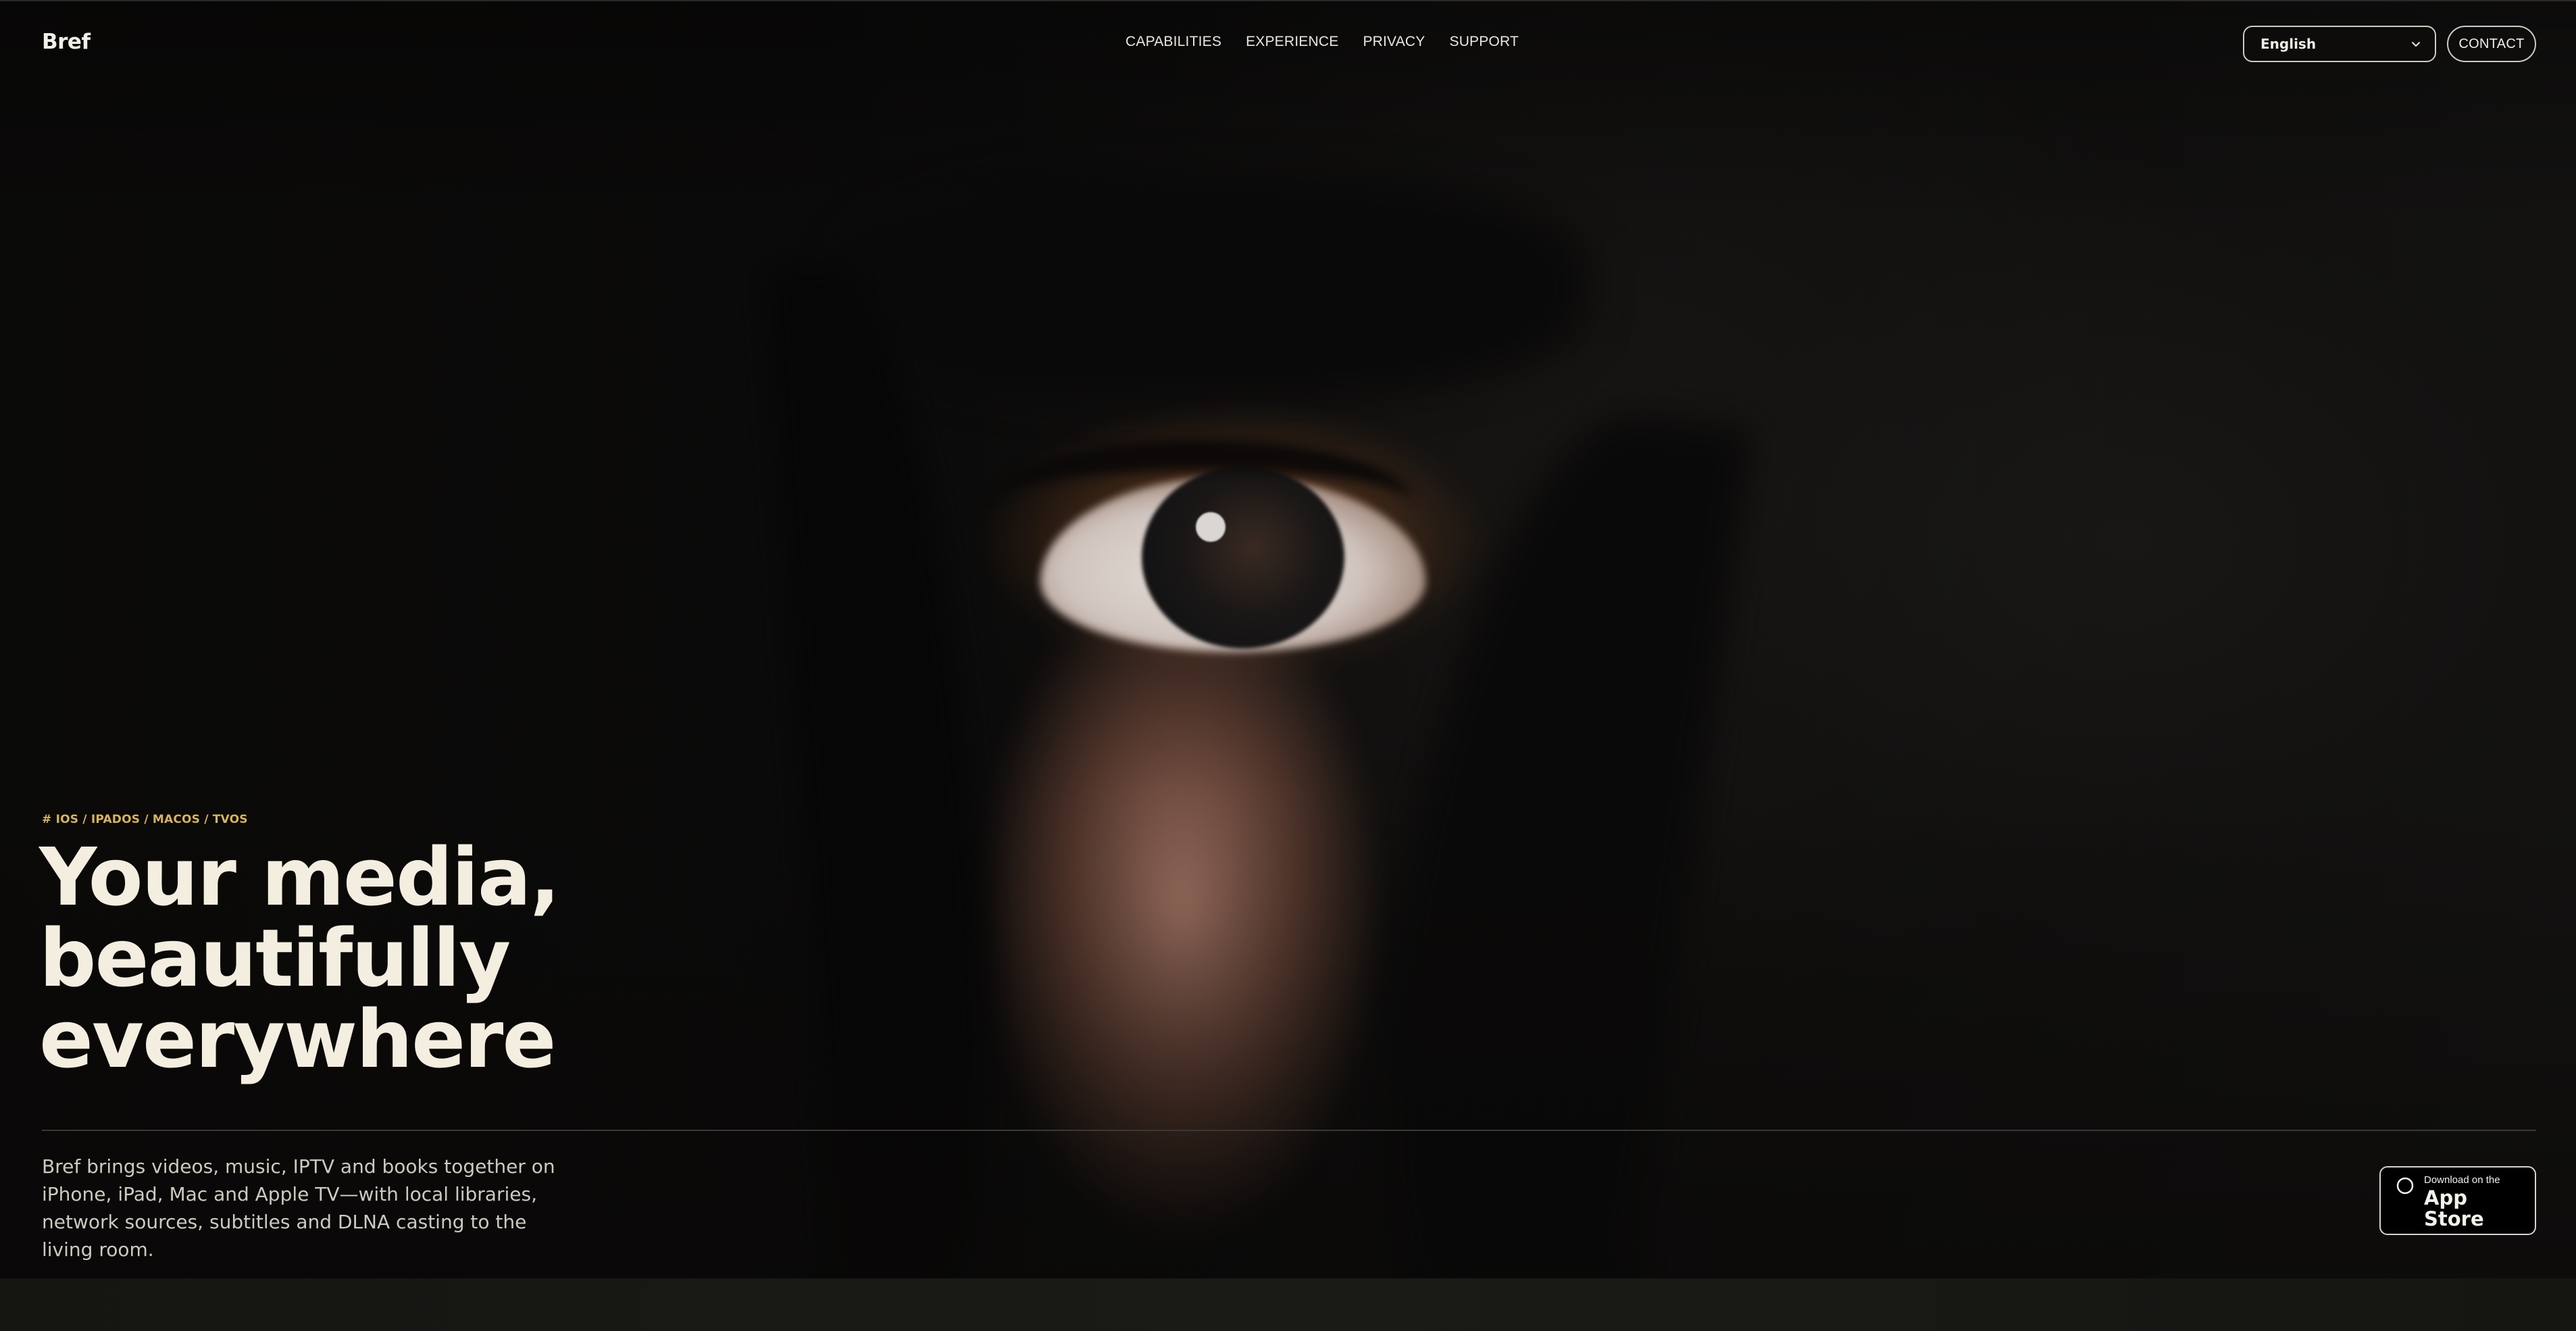 The image size is (2576, 1331). Describe the element at coordinates (2416, 44) in the screenshot. I see `chevron-down-icon` at that location.